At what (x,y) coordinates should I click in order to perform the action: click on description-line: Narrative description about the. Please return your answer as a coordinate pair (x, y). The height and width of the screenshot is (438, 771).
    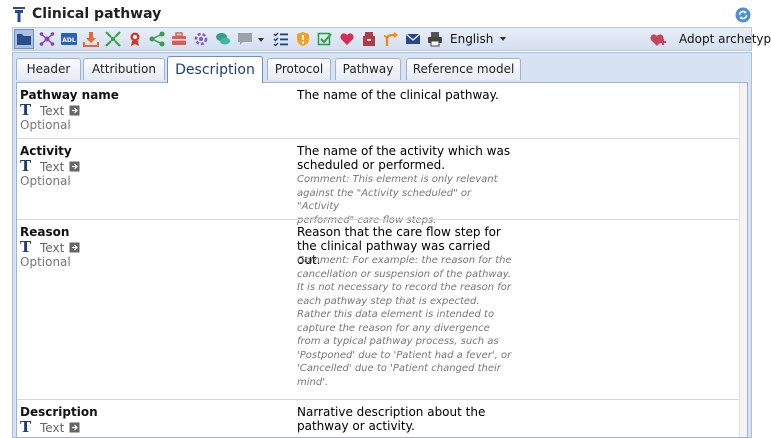
    Looking at the image, I should click on (391, 412).